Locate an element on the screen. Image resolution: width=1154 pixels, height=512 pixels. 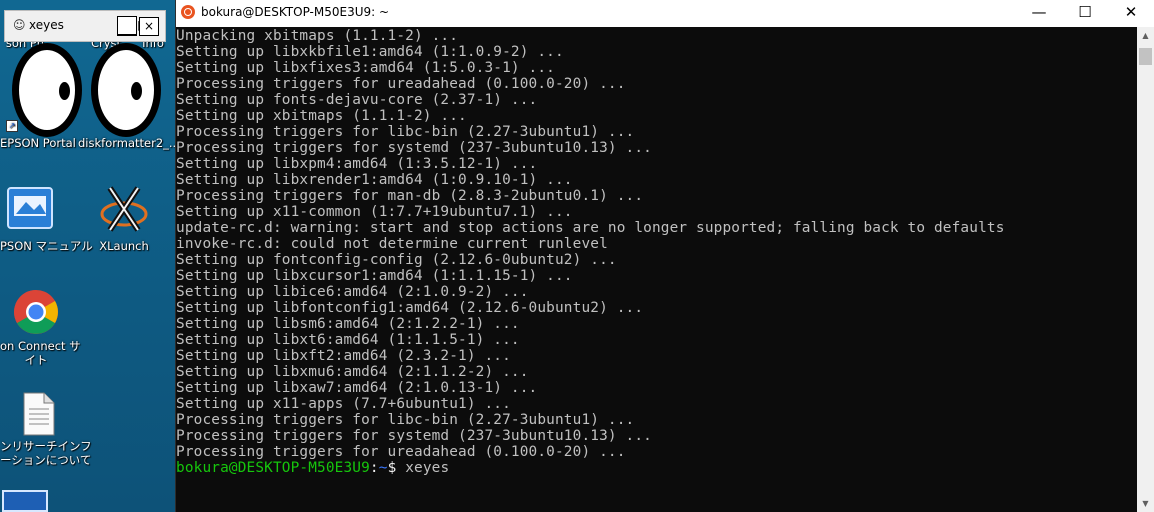
desktop-icon-epson-connect: on Connect サ イト is located at coordinates (40, 327).